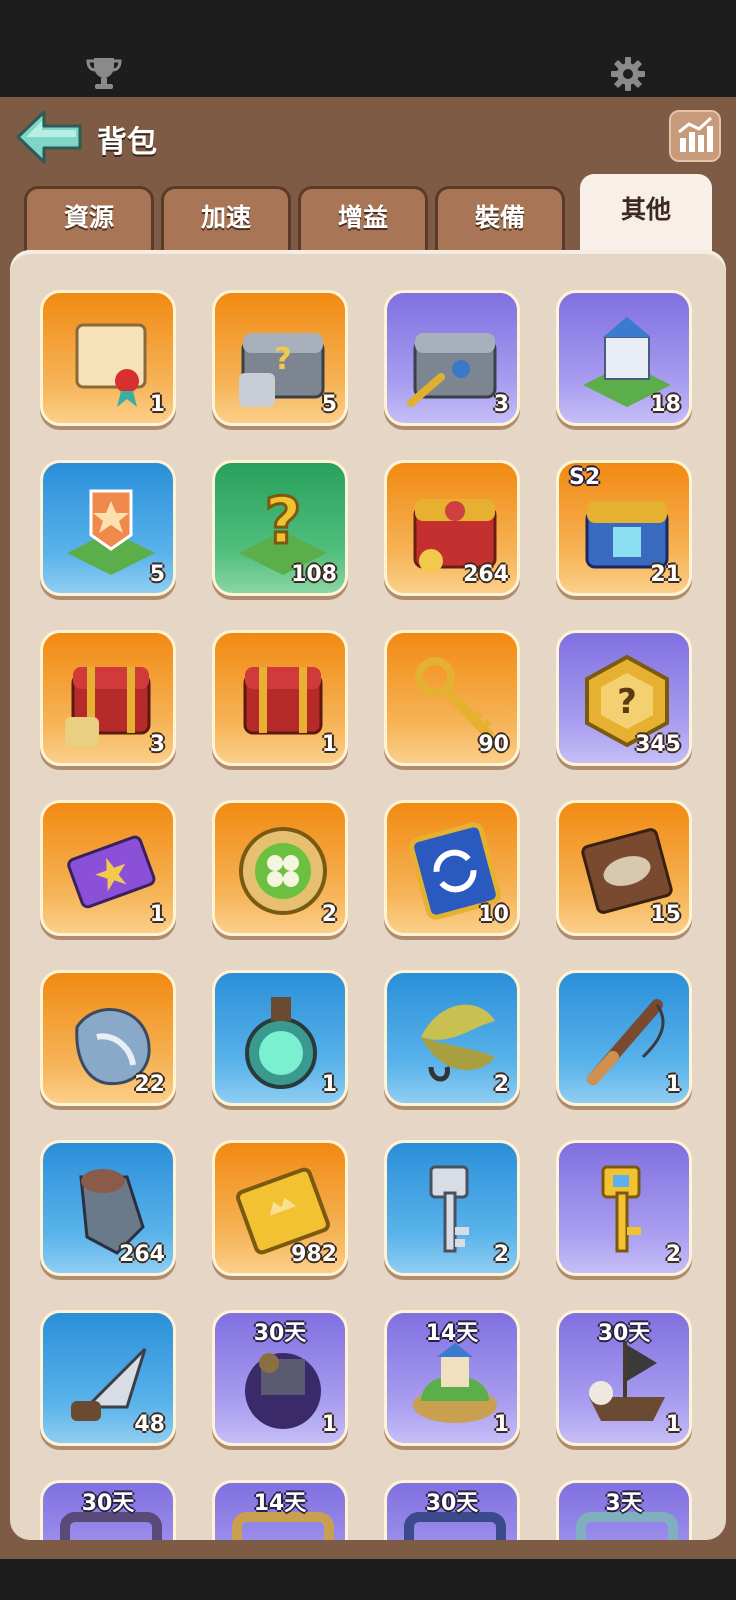 Image resolution: width=736 pixels, height=1600 pixels. Describe the element at coordinates (226, 219) in the screenshot. I see `tab-2: 加速` at that location.